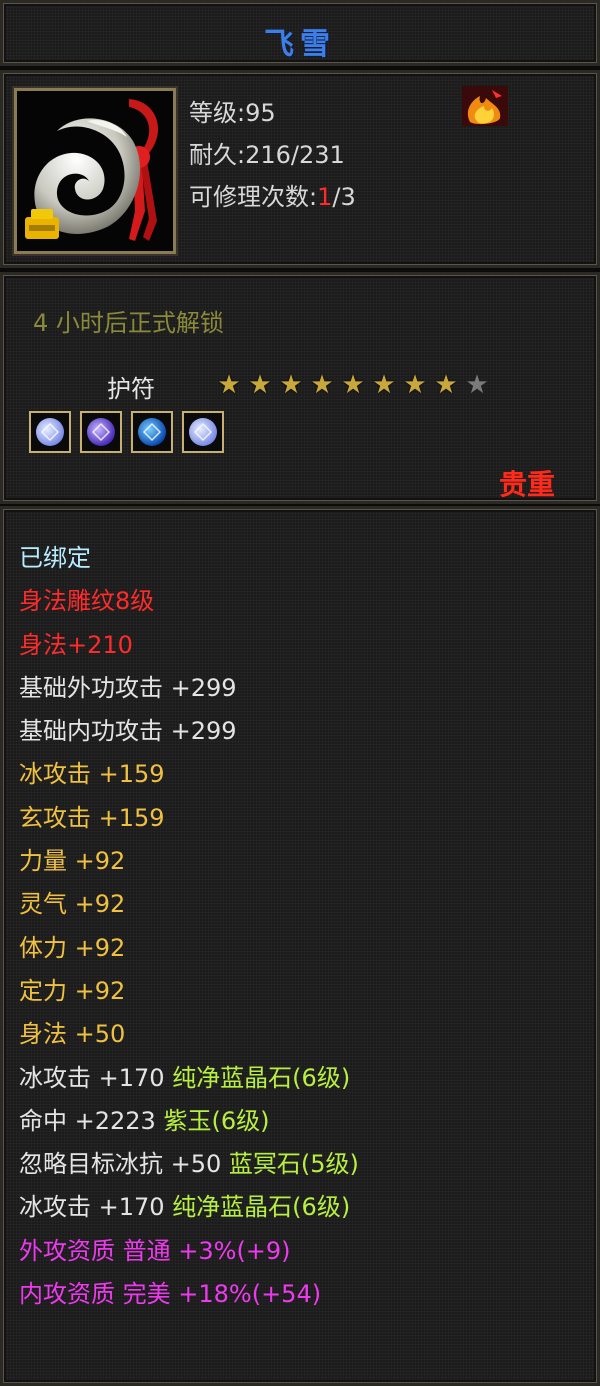 The width and height of the screenshot is (600, 1386). I want to click on attribute-row: 外攻资质 普通 +3%(+9), so click(189, 1251).